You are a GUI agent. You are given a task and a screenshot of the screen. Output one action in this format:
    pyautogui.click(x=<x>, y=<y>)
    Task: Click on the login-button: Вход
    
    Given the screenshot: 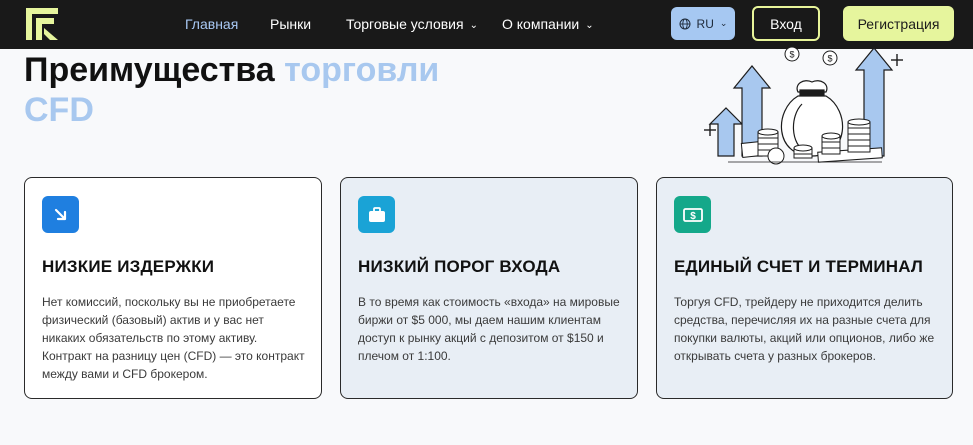 What is the action you would take?
    pyautogui.click(x=786, y=23)
    